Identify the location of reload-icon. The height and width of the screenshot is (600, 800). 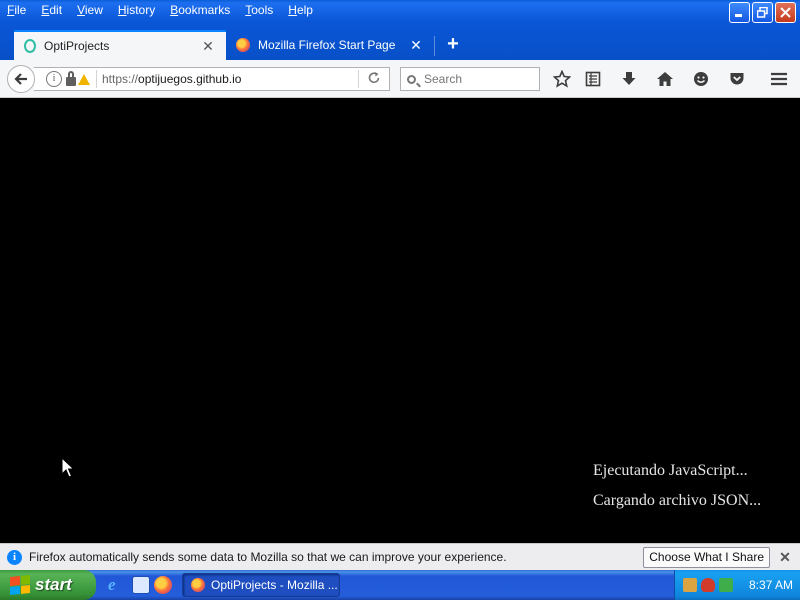
(374, 77).